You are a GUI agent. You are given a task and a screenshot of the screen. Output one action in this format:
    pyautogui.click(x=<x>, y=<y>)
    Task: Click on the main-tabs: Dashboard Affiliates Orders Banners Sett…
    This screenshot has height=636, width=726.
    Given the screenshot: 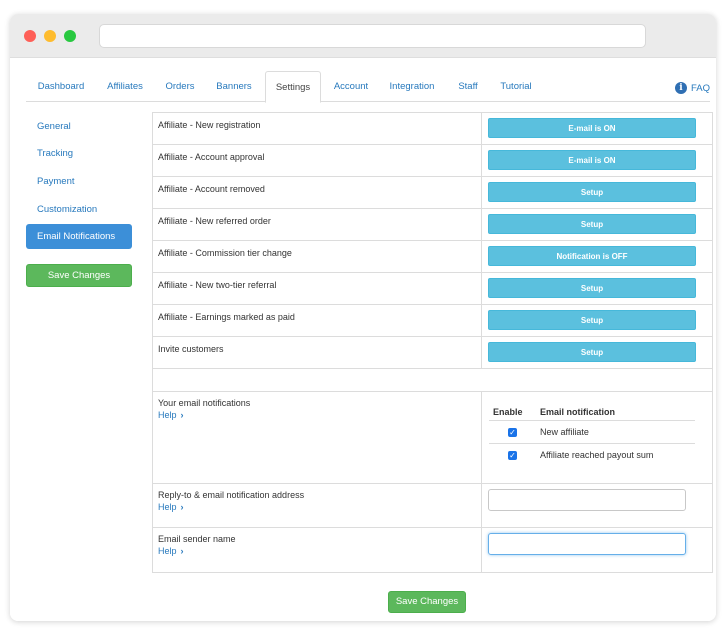 What is the action you would take?
    pyautogui.click(x=368, y=87)
    